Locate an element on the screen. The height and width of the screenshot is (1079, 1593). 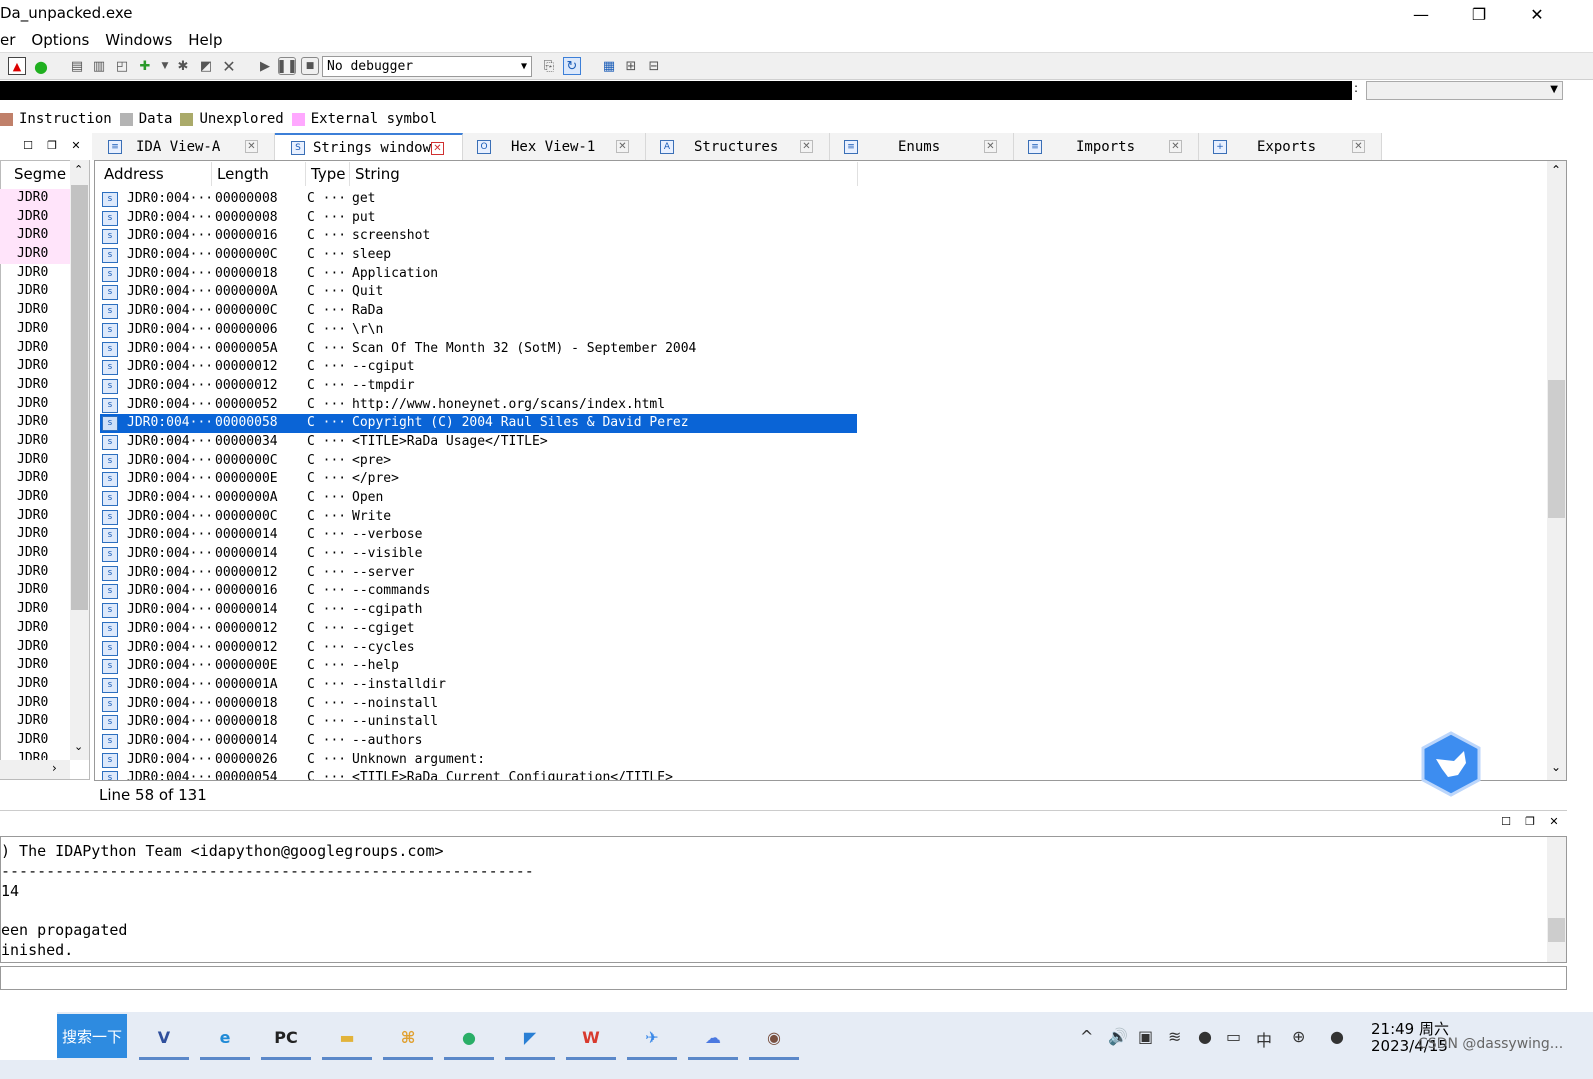
tab-imports: ≡ Imports ✕ is located at coordinates (1106, 146).